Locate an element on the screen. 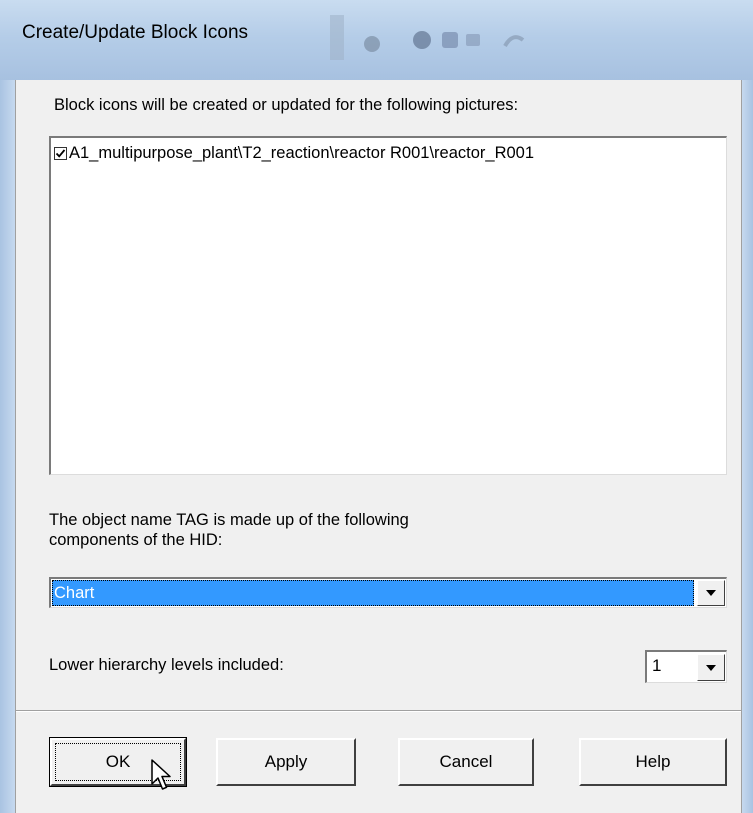  tag-components-selected-value: Chart is located at coordinates (373, 593).